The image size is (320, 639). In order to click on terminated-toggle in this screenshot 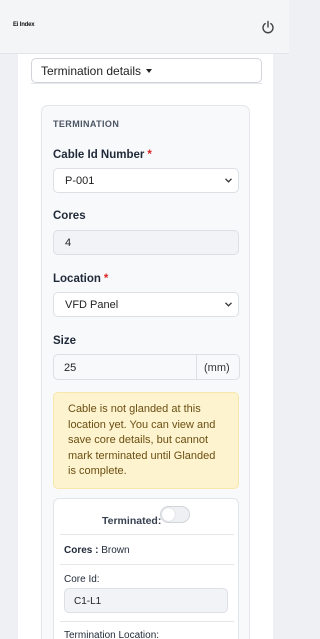, I will do `click(175, 514)`.